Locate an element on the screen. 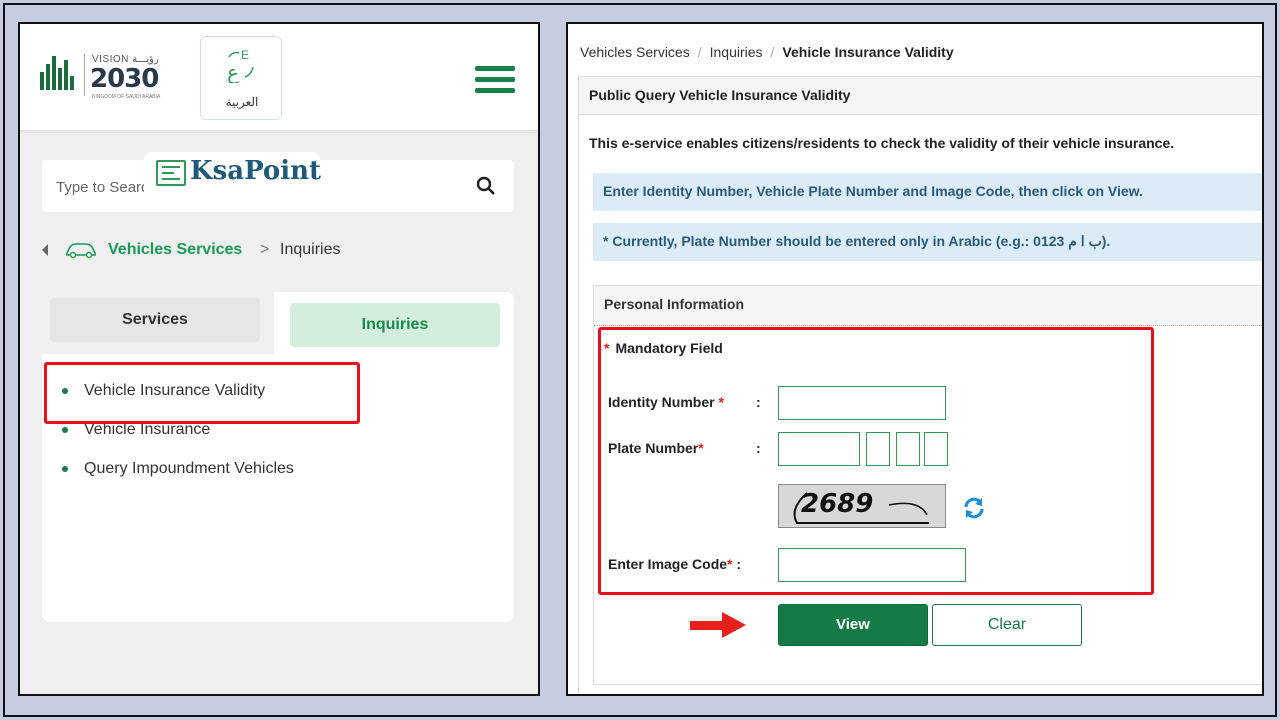  section-title: Personal Information is located at coordinates (928, 306).